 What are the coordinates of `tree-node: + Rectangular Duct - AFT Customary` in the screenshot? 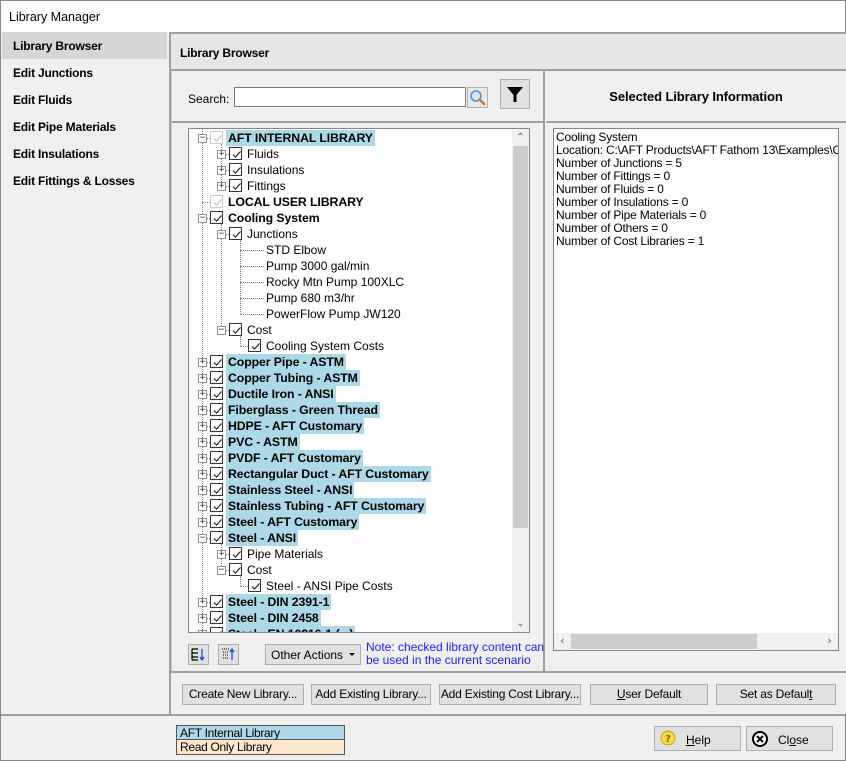 It's located at (350, 474).